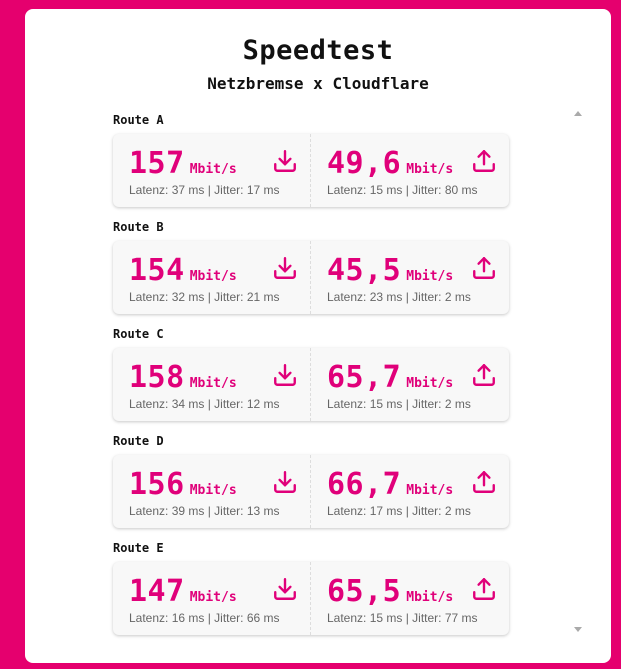  I want to click on download-latency: 16 ms, so click(188, 618).